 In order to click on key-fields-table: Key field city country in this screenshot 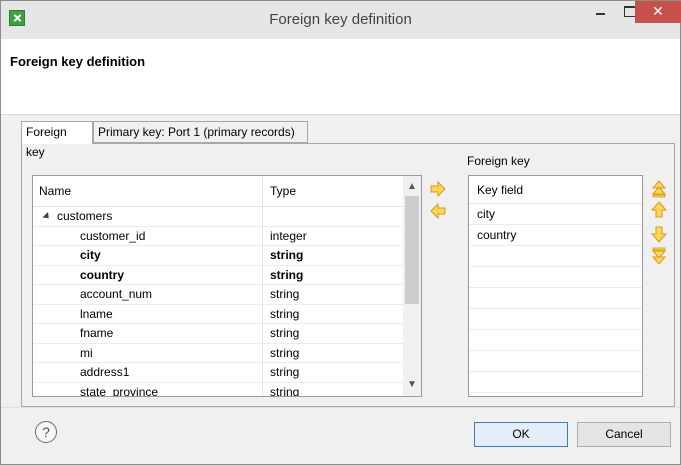, I will do `click(555, 286)`.